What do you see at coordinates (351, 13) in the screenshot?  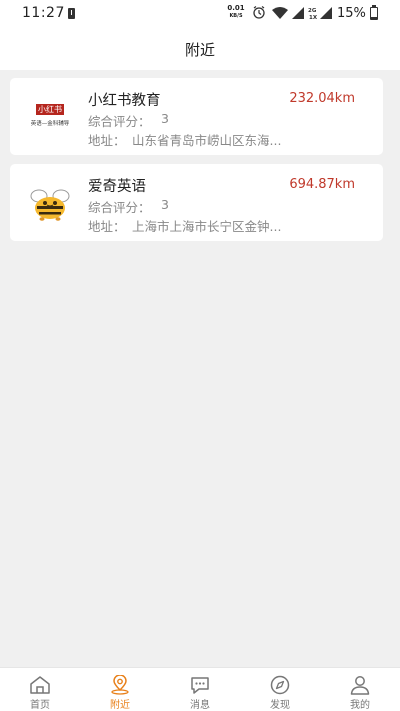 I see `battery-percent: 15%` at bounding box center [351, 13].